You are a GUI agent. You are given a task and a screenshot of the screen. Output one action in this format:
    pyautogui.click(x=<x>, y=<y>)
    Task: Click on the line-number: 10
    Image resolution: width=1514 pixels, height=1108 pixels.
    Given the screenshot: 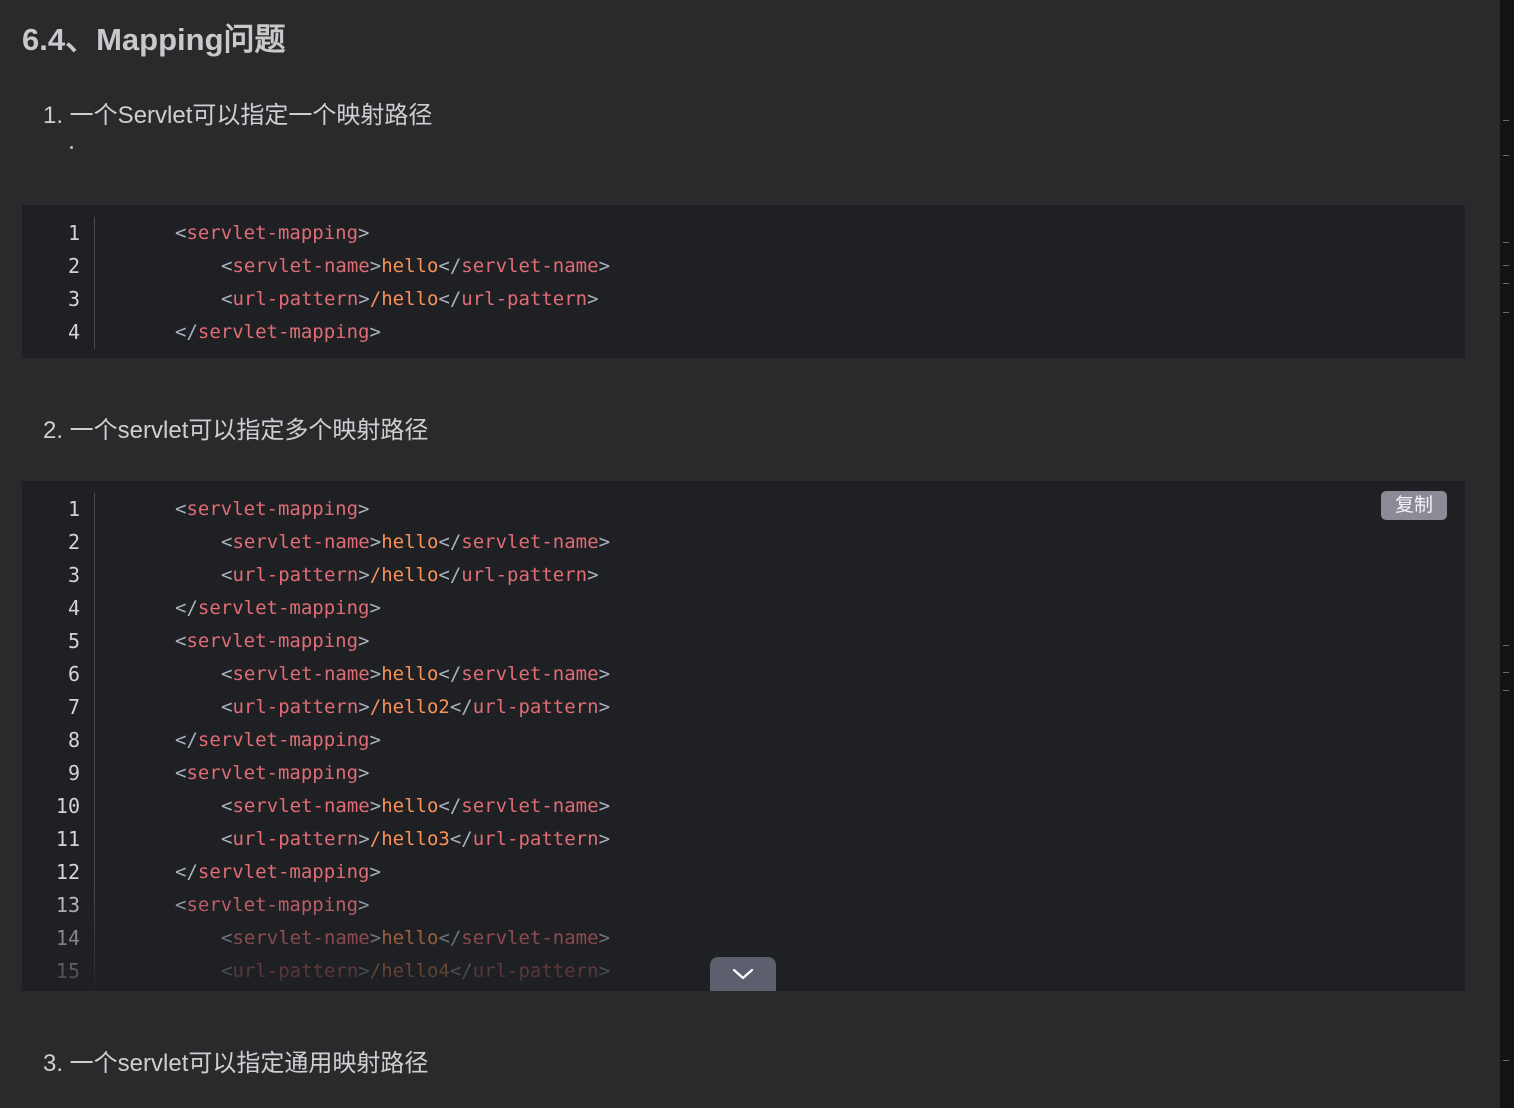 What is the action you would take?
    pyautogui.click(x=67, y=806)
    